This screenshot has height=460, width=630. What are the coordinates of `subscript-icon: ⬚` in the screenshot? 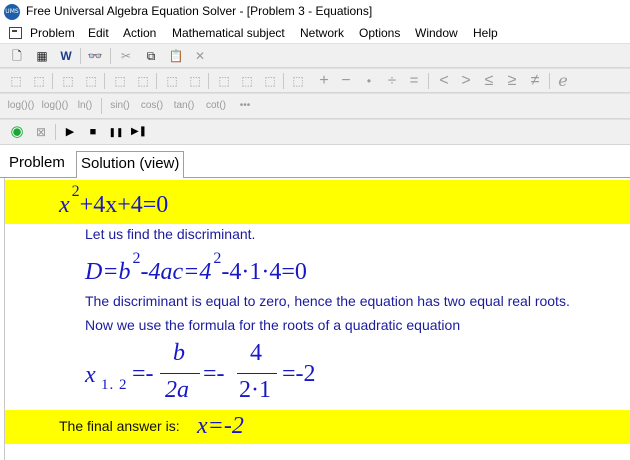 It's located at (91, 81).